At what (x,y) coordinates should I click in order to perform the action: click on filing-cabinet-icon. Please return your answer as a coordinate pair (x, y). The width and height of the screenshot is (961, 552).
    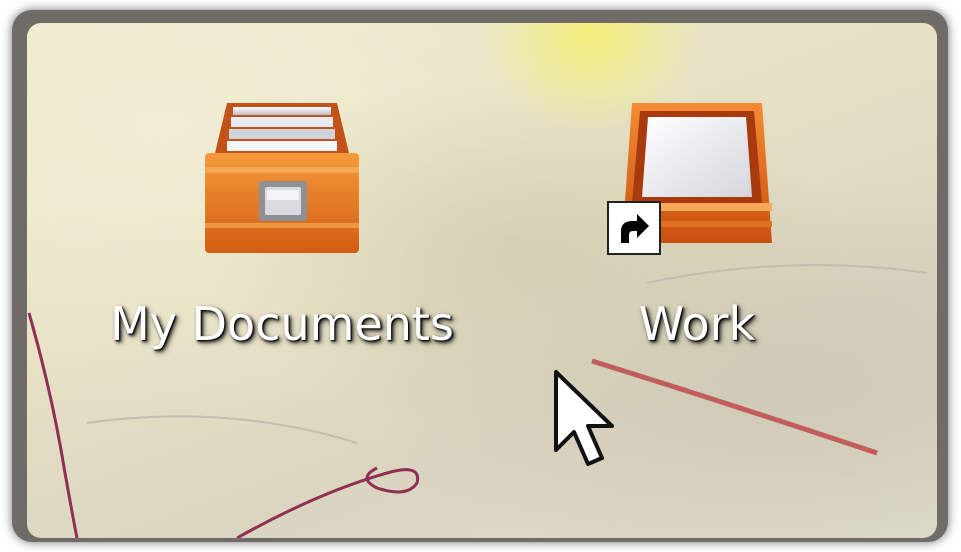
    Looking at the image, I should click on (282, 178).